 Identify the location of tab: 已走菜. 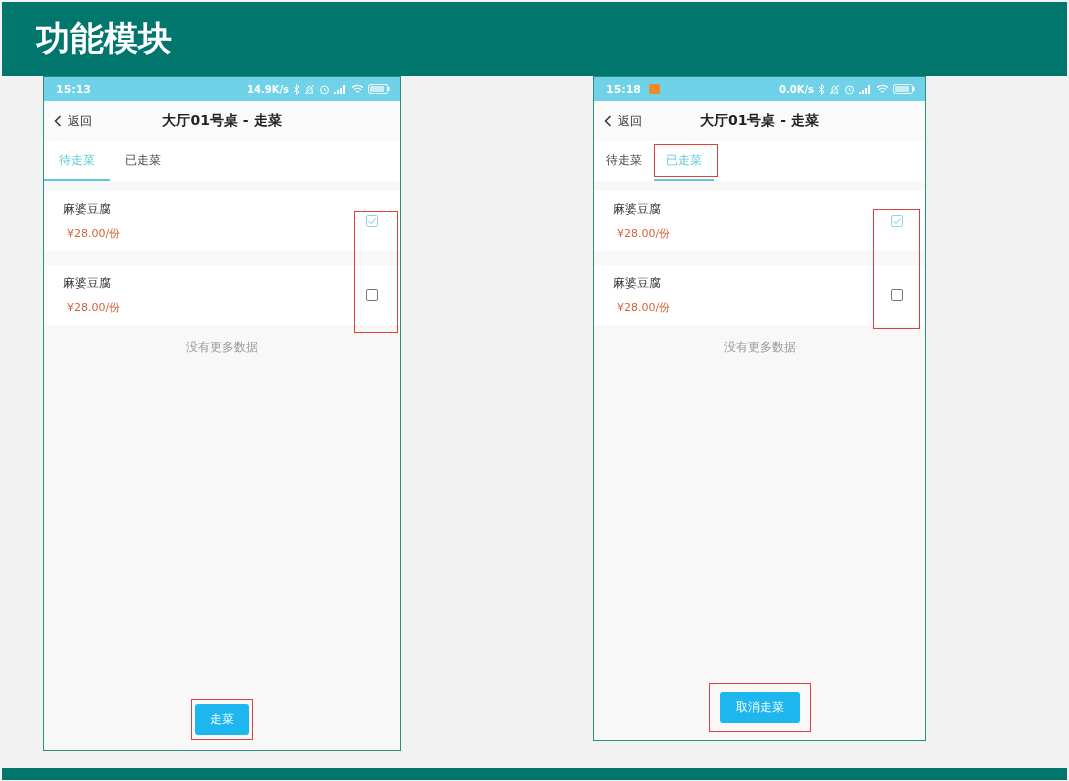
(143, 161).